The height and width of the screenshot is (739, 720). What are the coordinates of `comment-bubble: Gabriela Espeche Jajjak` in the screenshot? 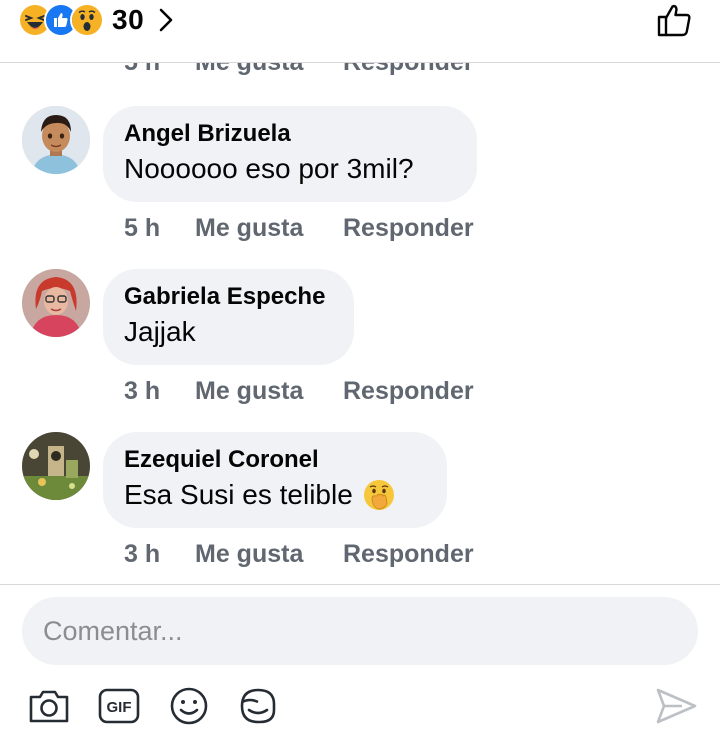 It's located at (228, 317).